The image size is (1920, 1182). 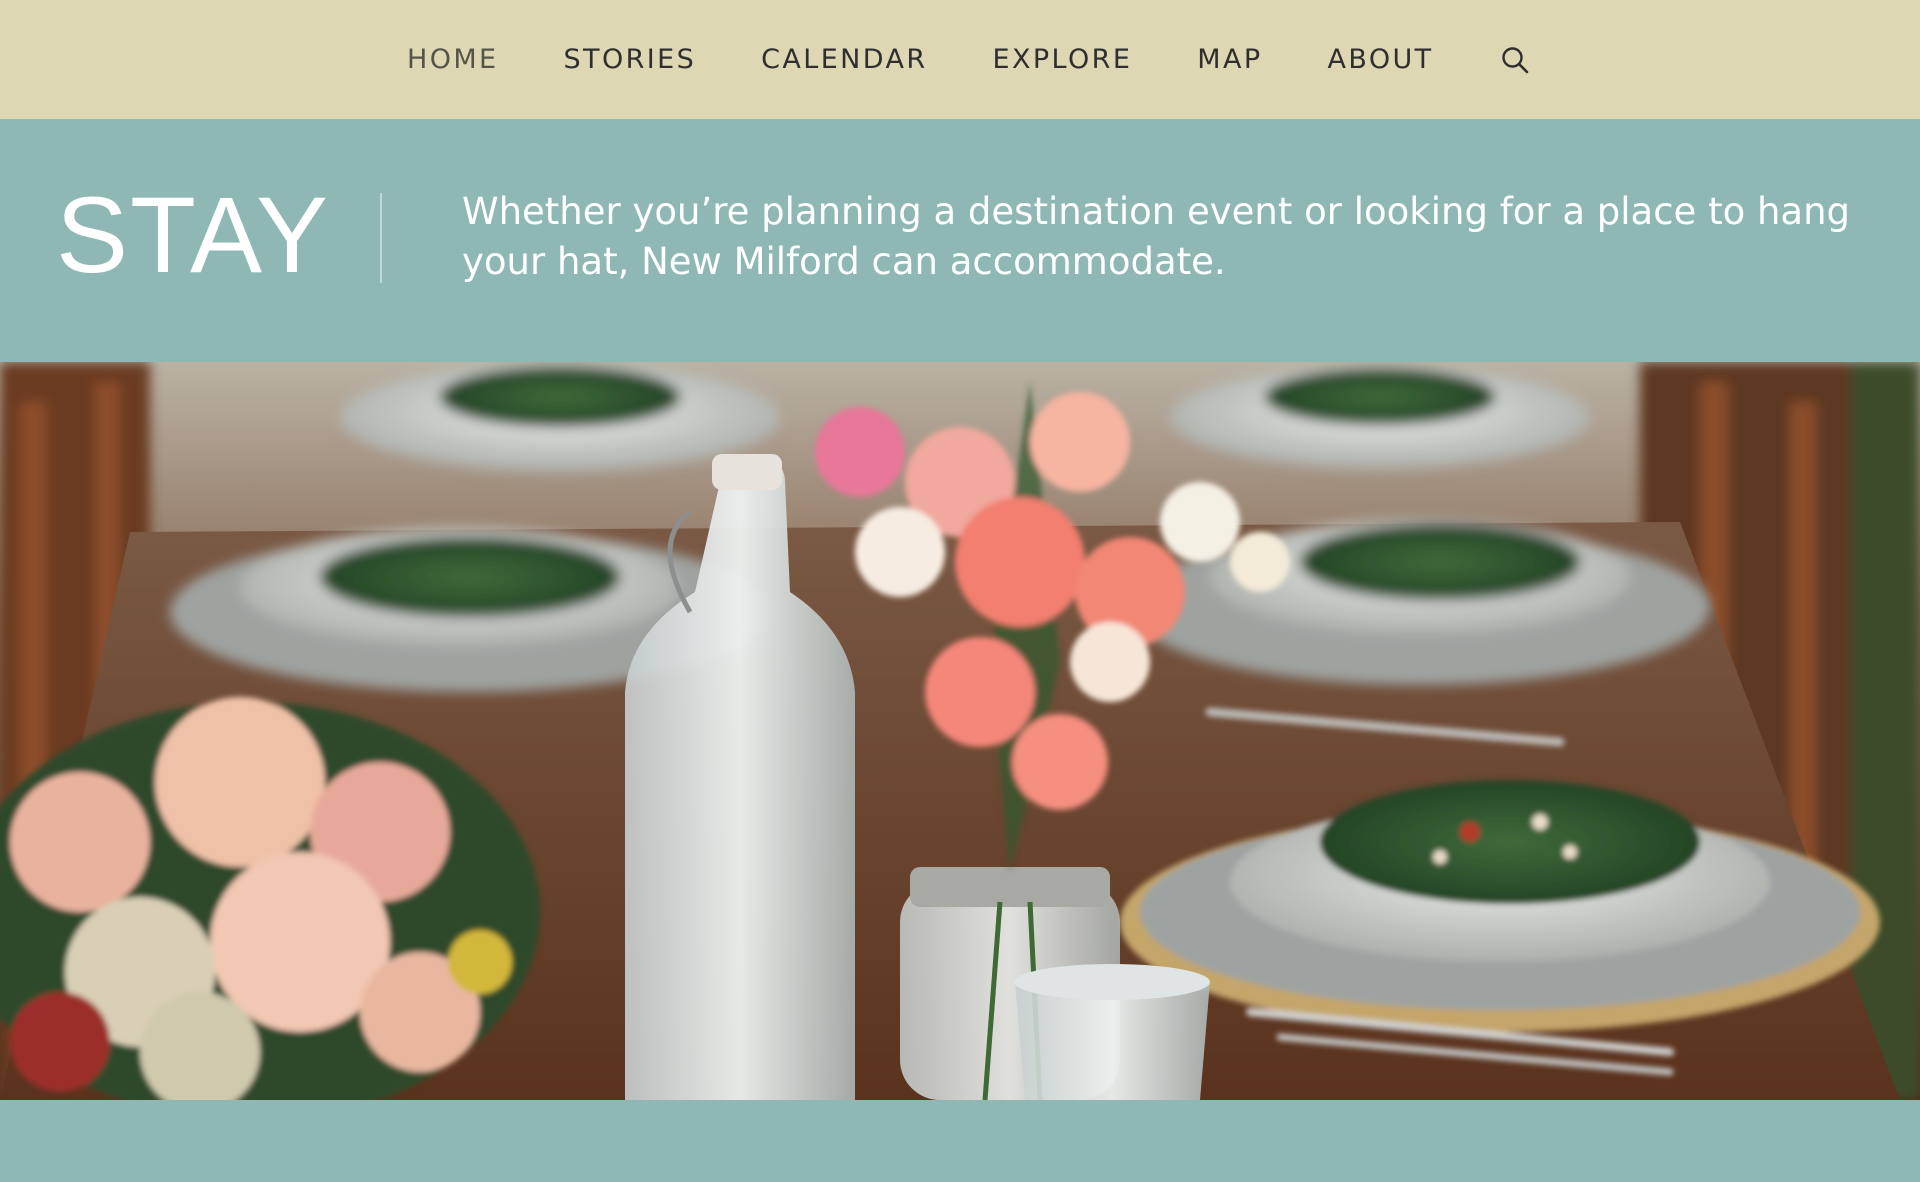 I want to click on bottom-band, so click(x=960, y=1141).